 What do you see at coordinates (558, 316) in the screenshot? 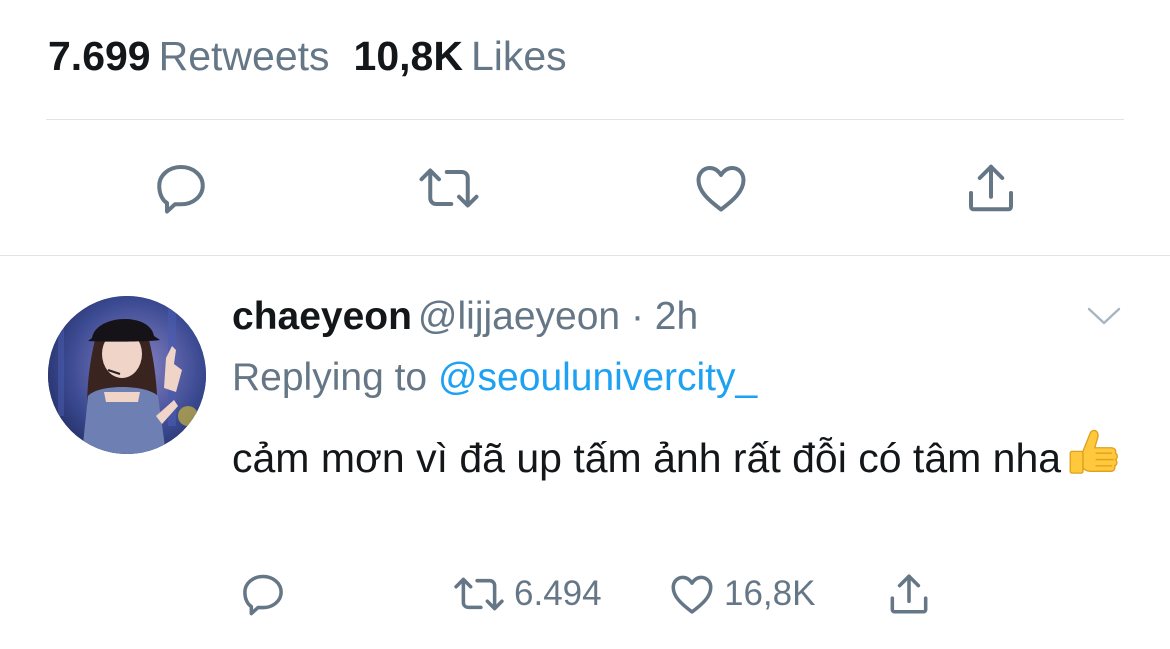
I see `handle-and-time: @lijjaeyeon · 2h` at bounding box center [558, 316].